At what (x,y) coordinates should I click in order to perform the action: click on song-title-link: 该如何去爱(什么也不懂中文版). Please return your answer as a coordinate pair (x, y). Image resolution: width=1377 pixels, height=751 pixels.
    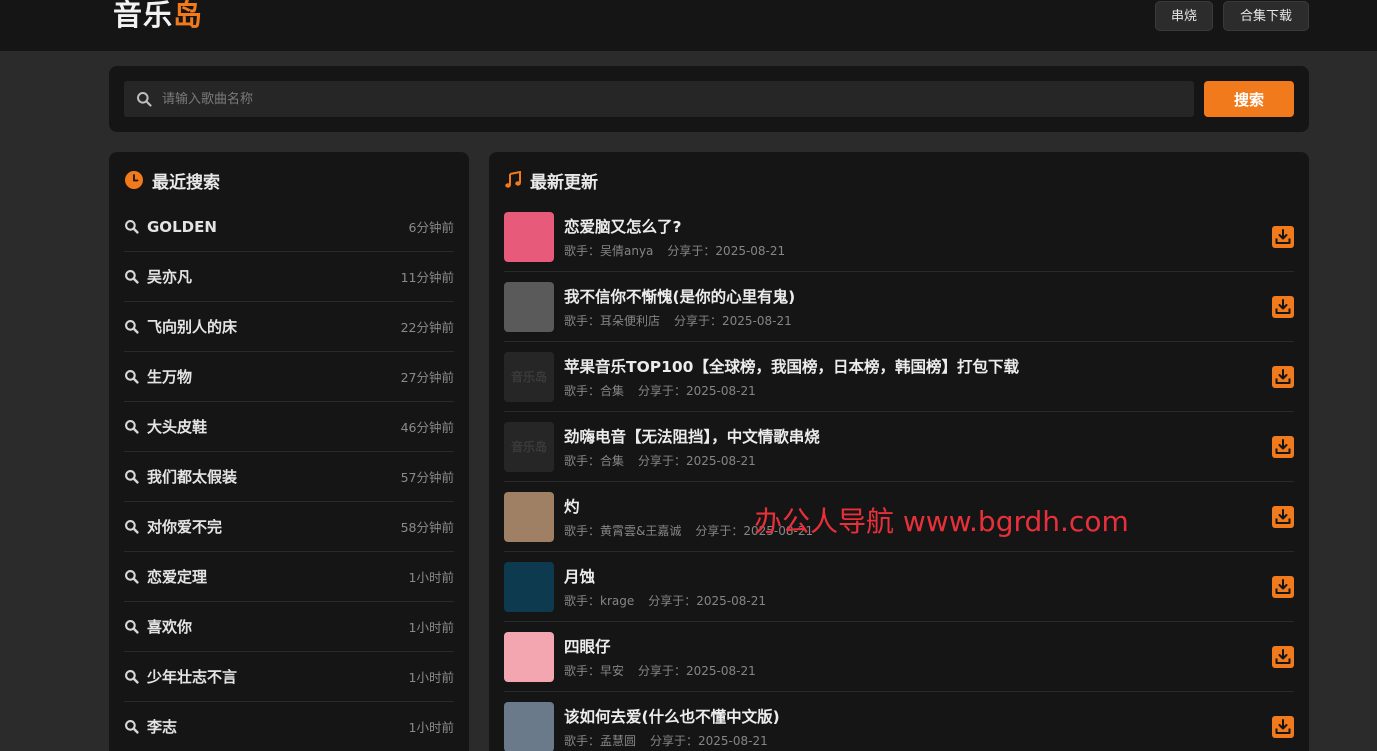
    Looking at the image, I should click on (672, 716).